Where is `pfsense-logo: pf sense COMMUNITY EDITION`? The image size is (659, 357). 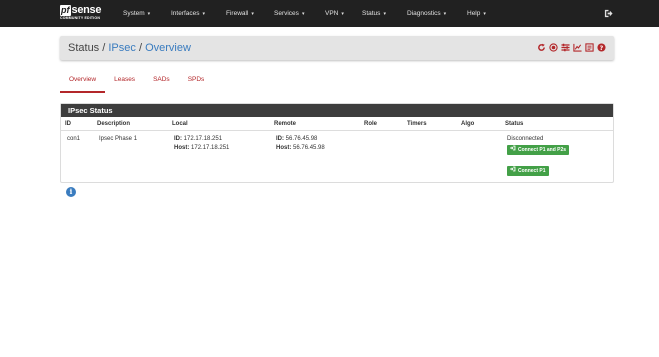
pfsense-logo: pf sense COMMUNITY EDITION is located at coordinates (85, 14).